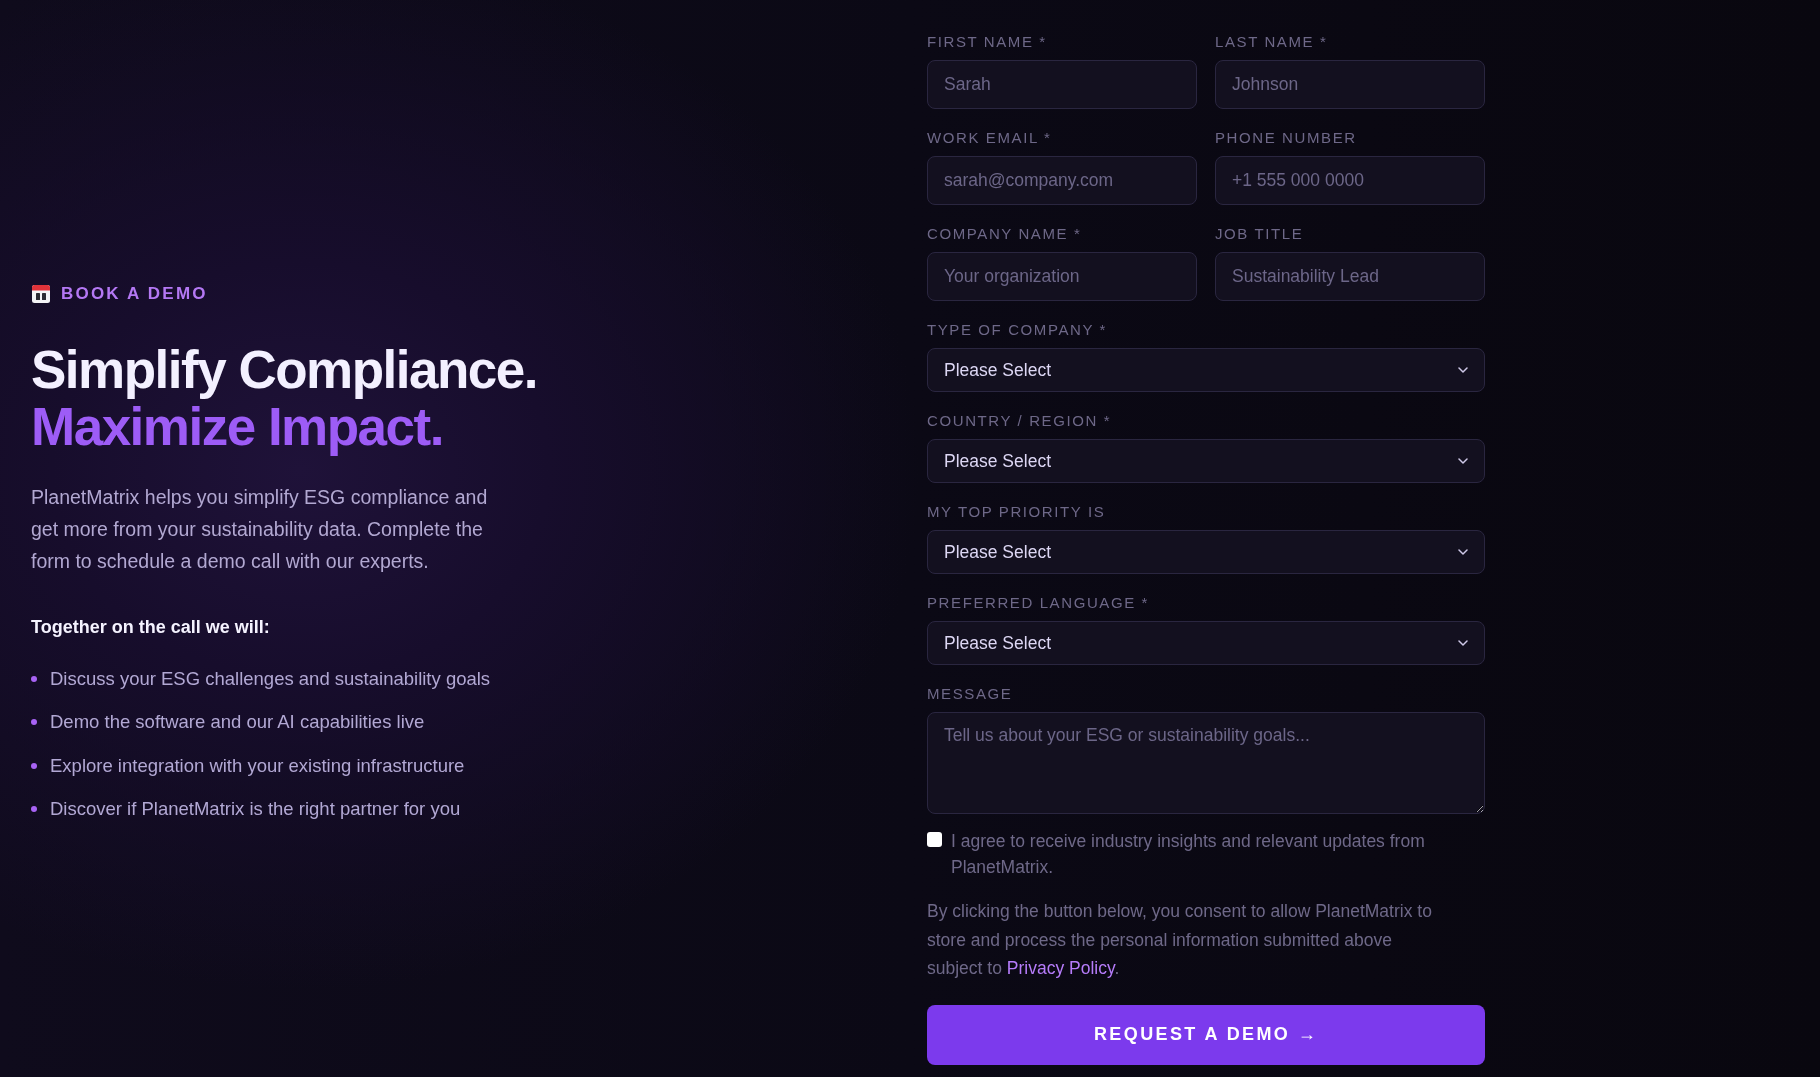 The height and width of the screenshot is (1077, 1820). Describe the element at coordinates (1060, 968) in the screenshot. I see `privacy-policy-link: Privacy Policy` at that location.